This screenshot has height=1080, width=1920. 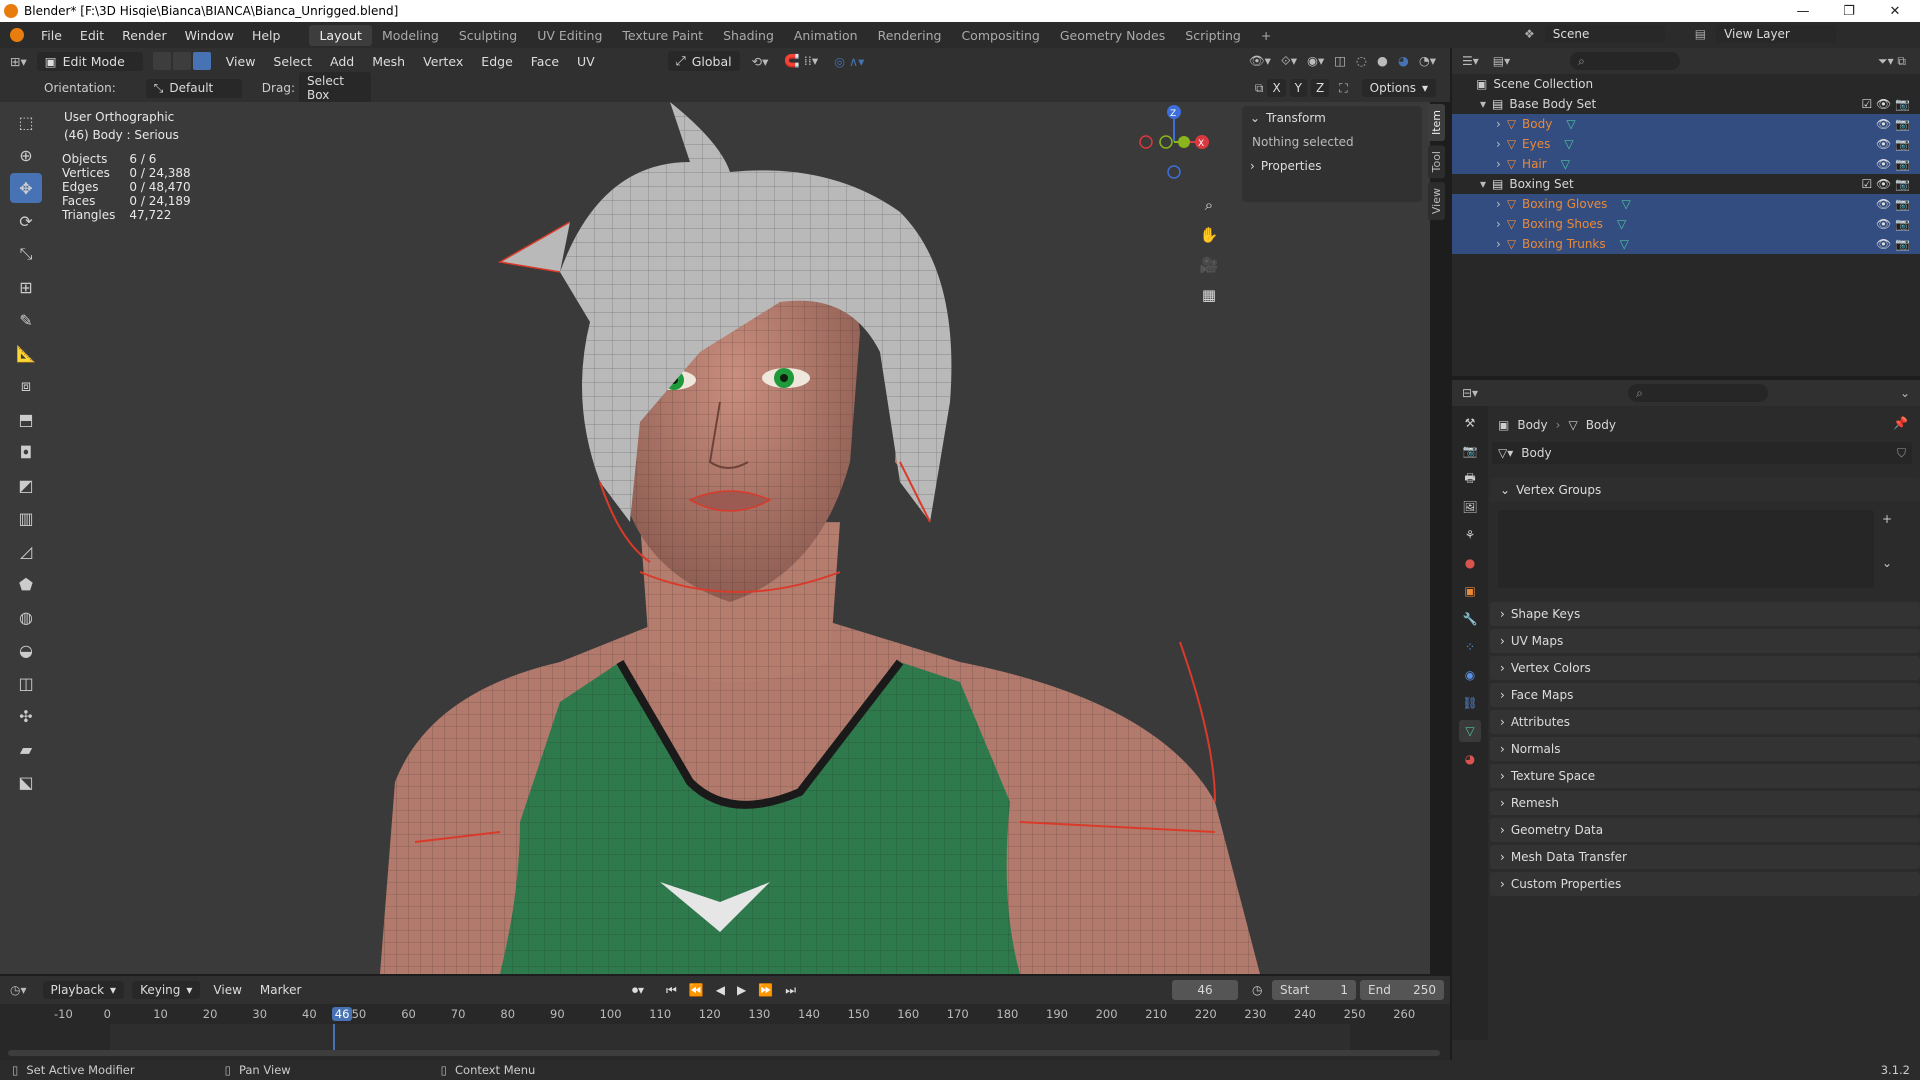 What do you see at coordinates (26, 221) in the screenshot?
I see `rotate-icon: ⟳` at bounding box center [26, 221].